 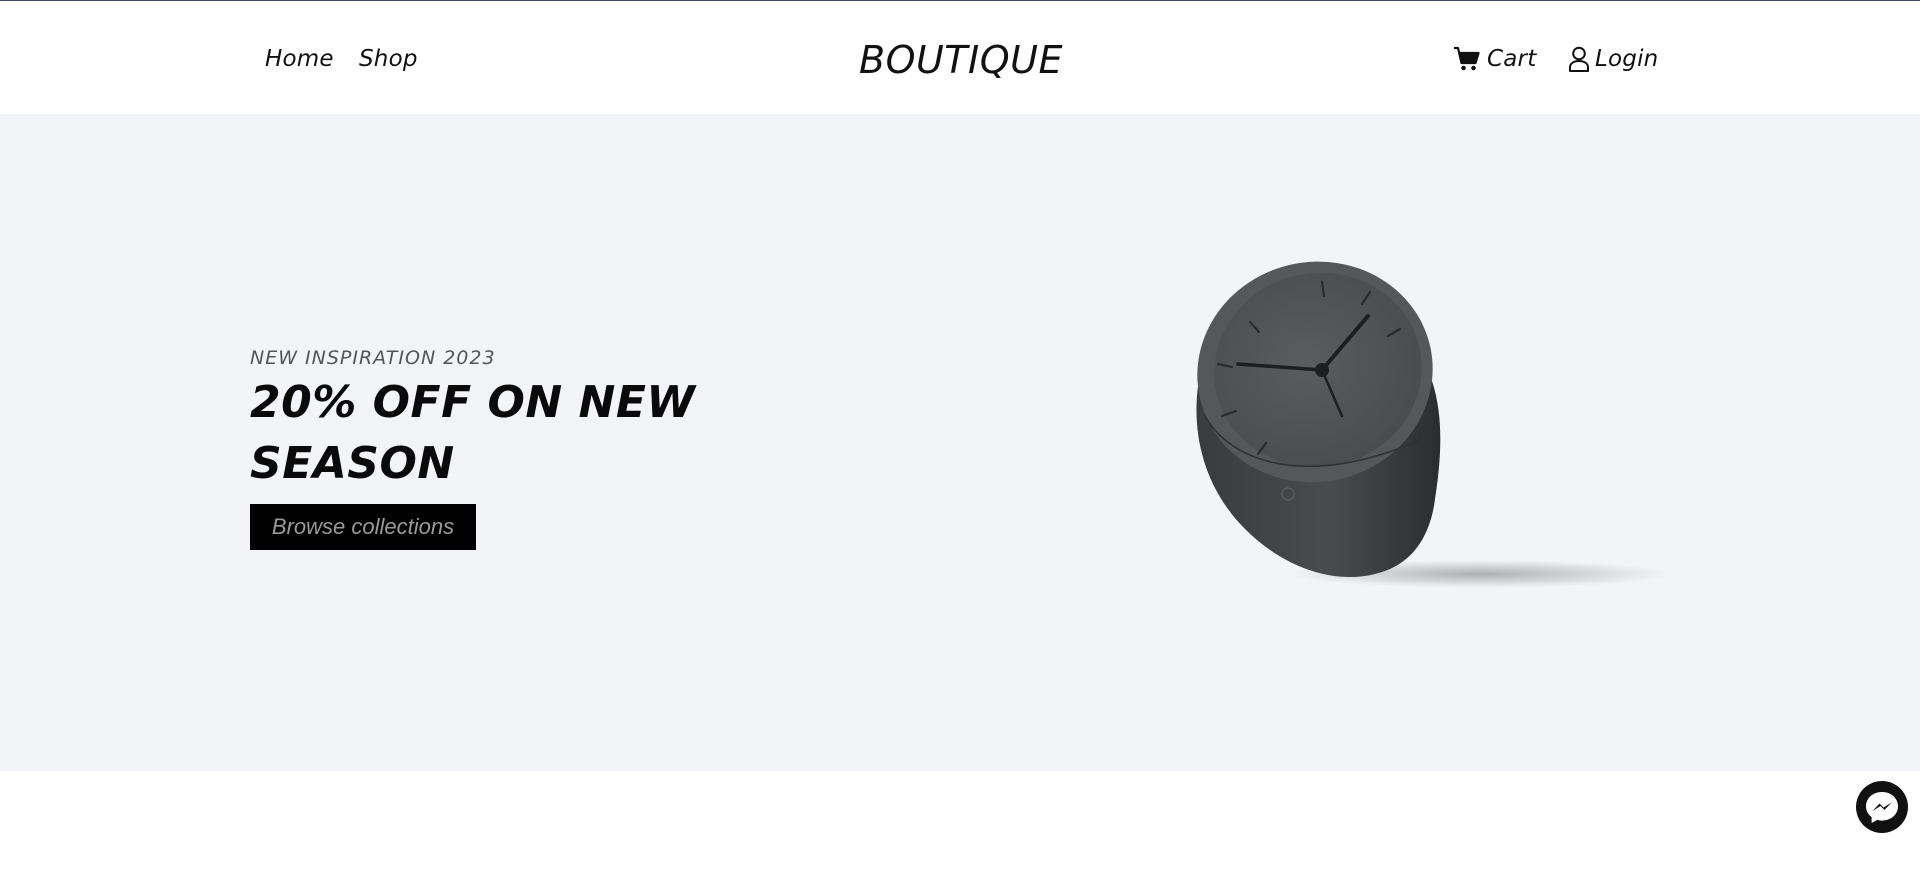 What do you see at coordinates (1512, 59) in the screenshot?
I see `cart-label: Cart` at bounding box center [1512, 59].